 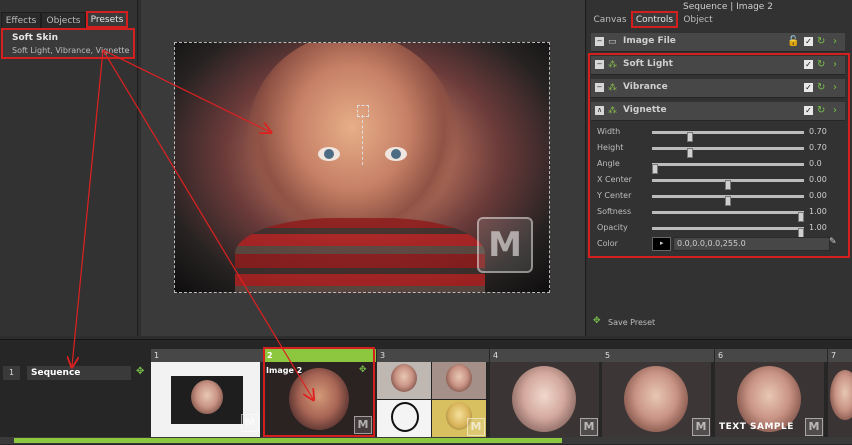 What do you see at coordinates (88, 207) in the screenshot?
I see `arrow-to-sequence` at bounding box center [88, 207].